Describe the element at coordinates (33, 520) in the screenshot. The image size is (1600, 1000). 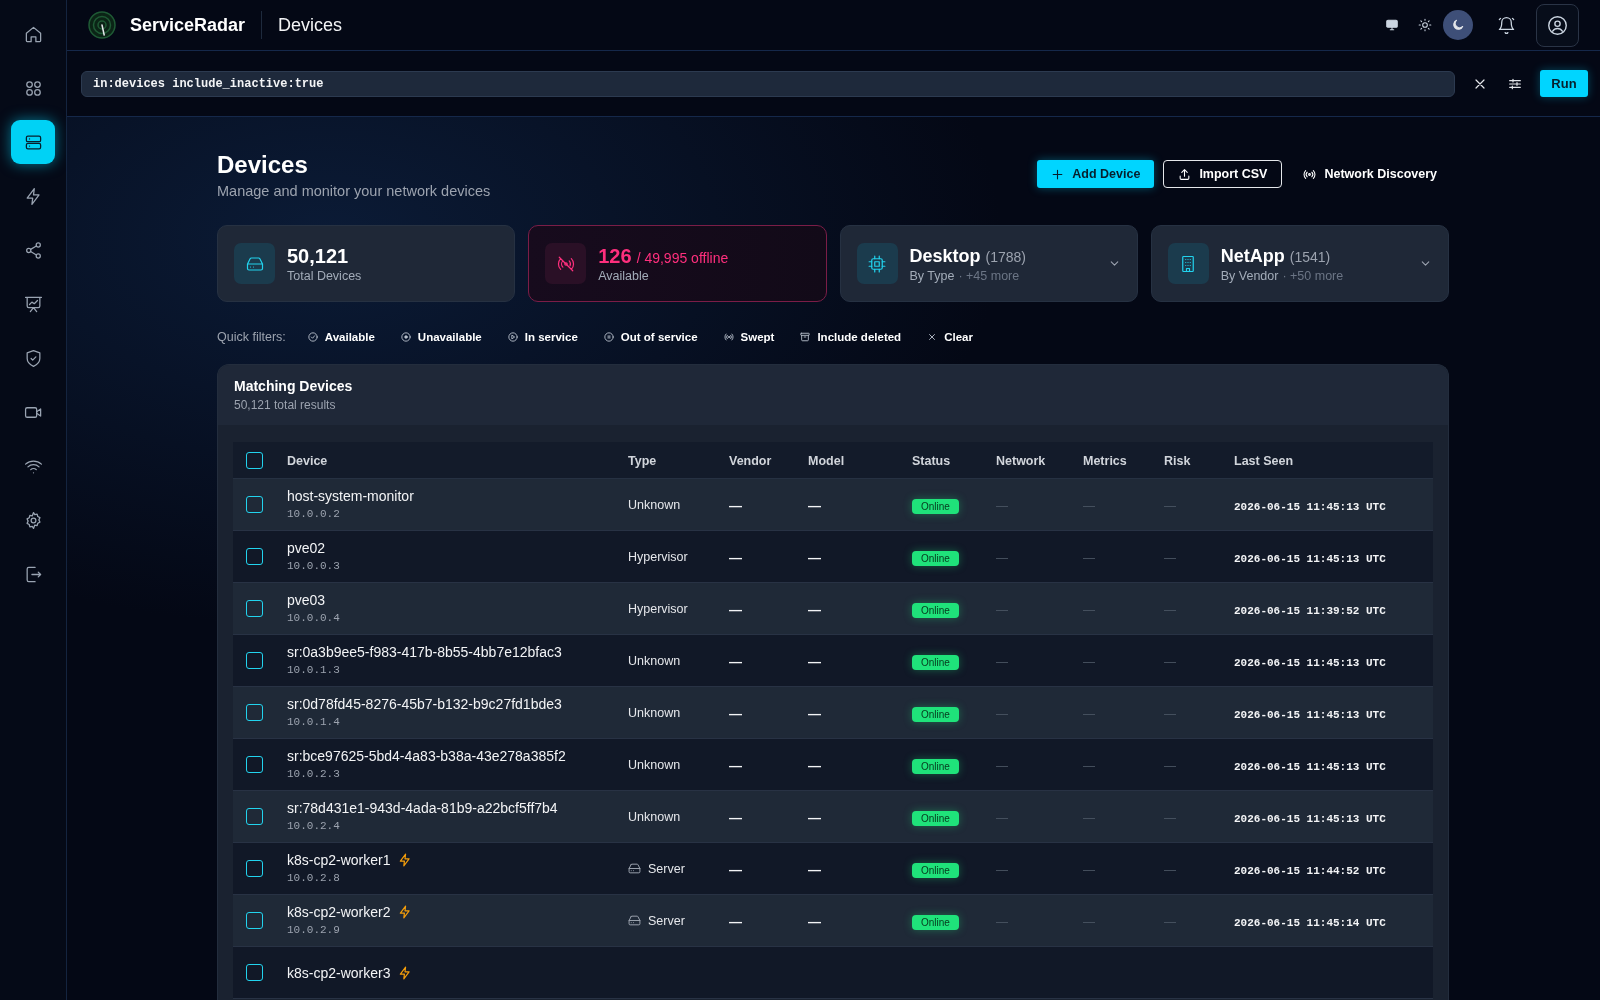
I see `settings-icon` at that location.